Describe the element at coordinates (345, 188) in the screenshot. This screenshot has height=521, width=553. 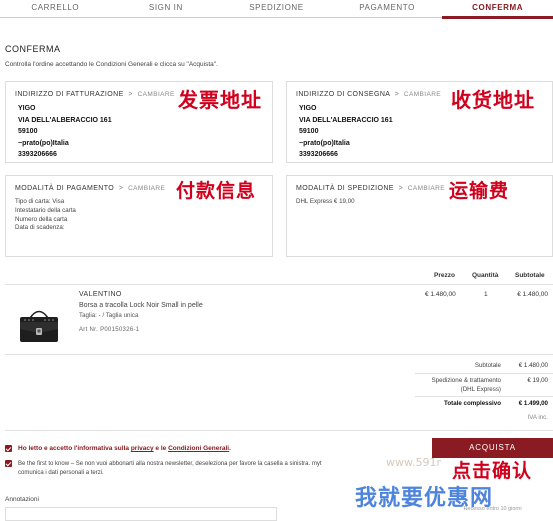
I see `shipping-method-heading: MODALITÀ DI SPEDIZIONE` at that location.